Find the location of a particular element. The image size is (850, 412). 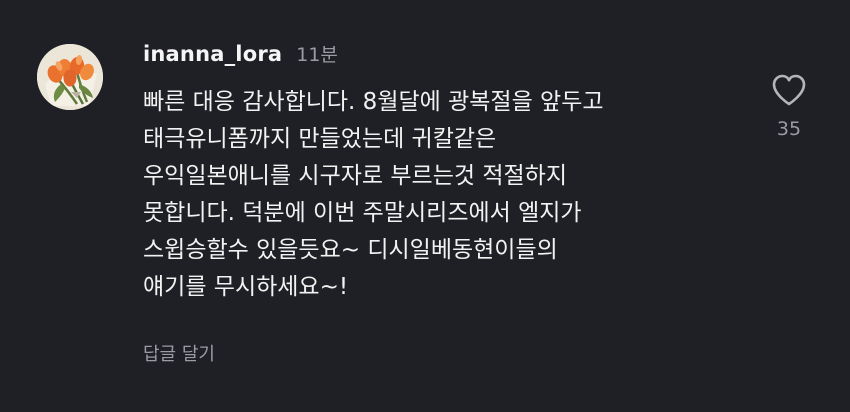

comment-text-line: 태극유니폼까지 만들었는데 귀칼같은 is located at coordinates (320, 139).